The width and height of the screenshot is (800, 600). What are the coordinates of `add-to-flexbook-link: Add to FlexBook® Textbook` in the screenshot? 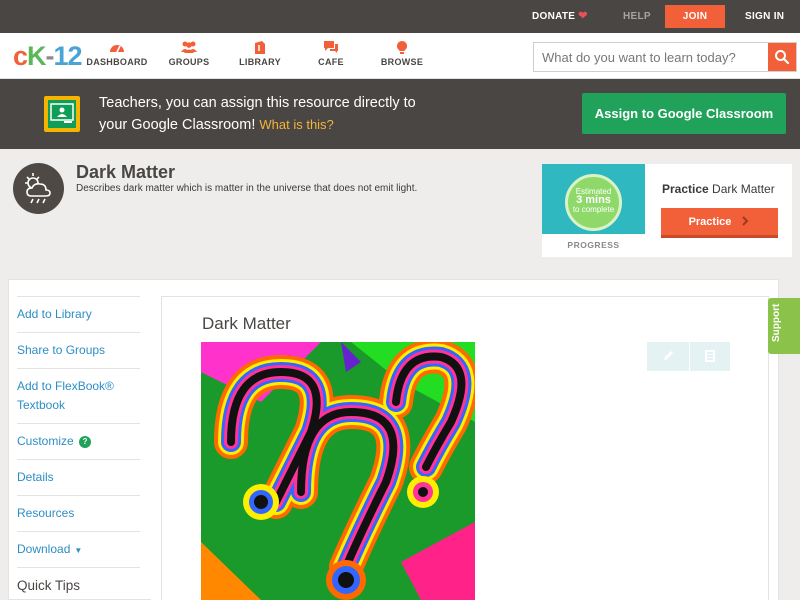 It's located at (78, 391).